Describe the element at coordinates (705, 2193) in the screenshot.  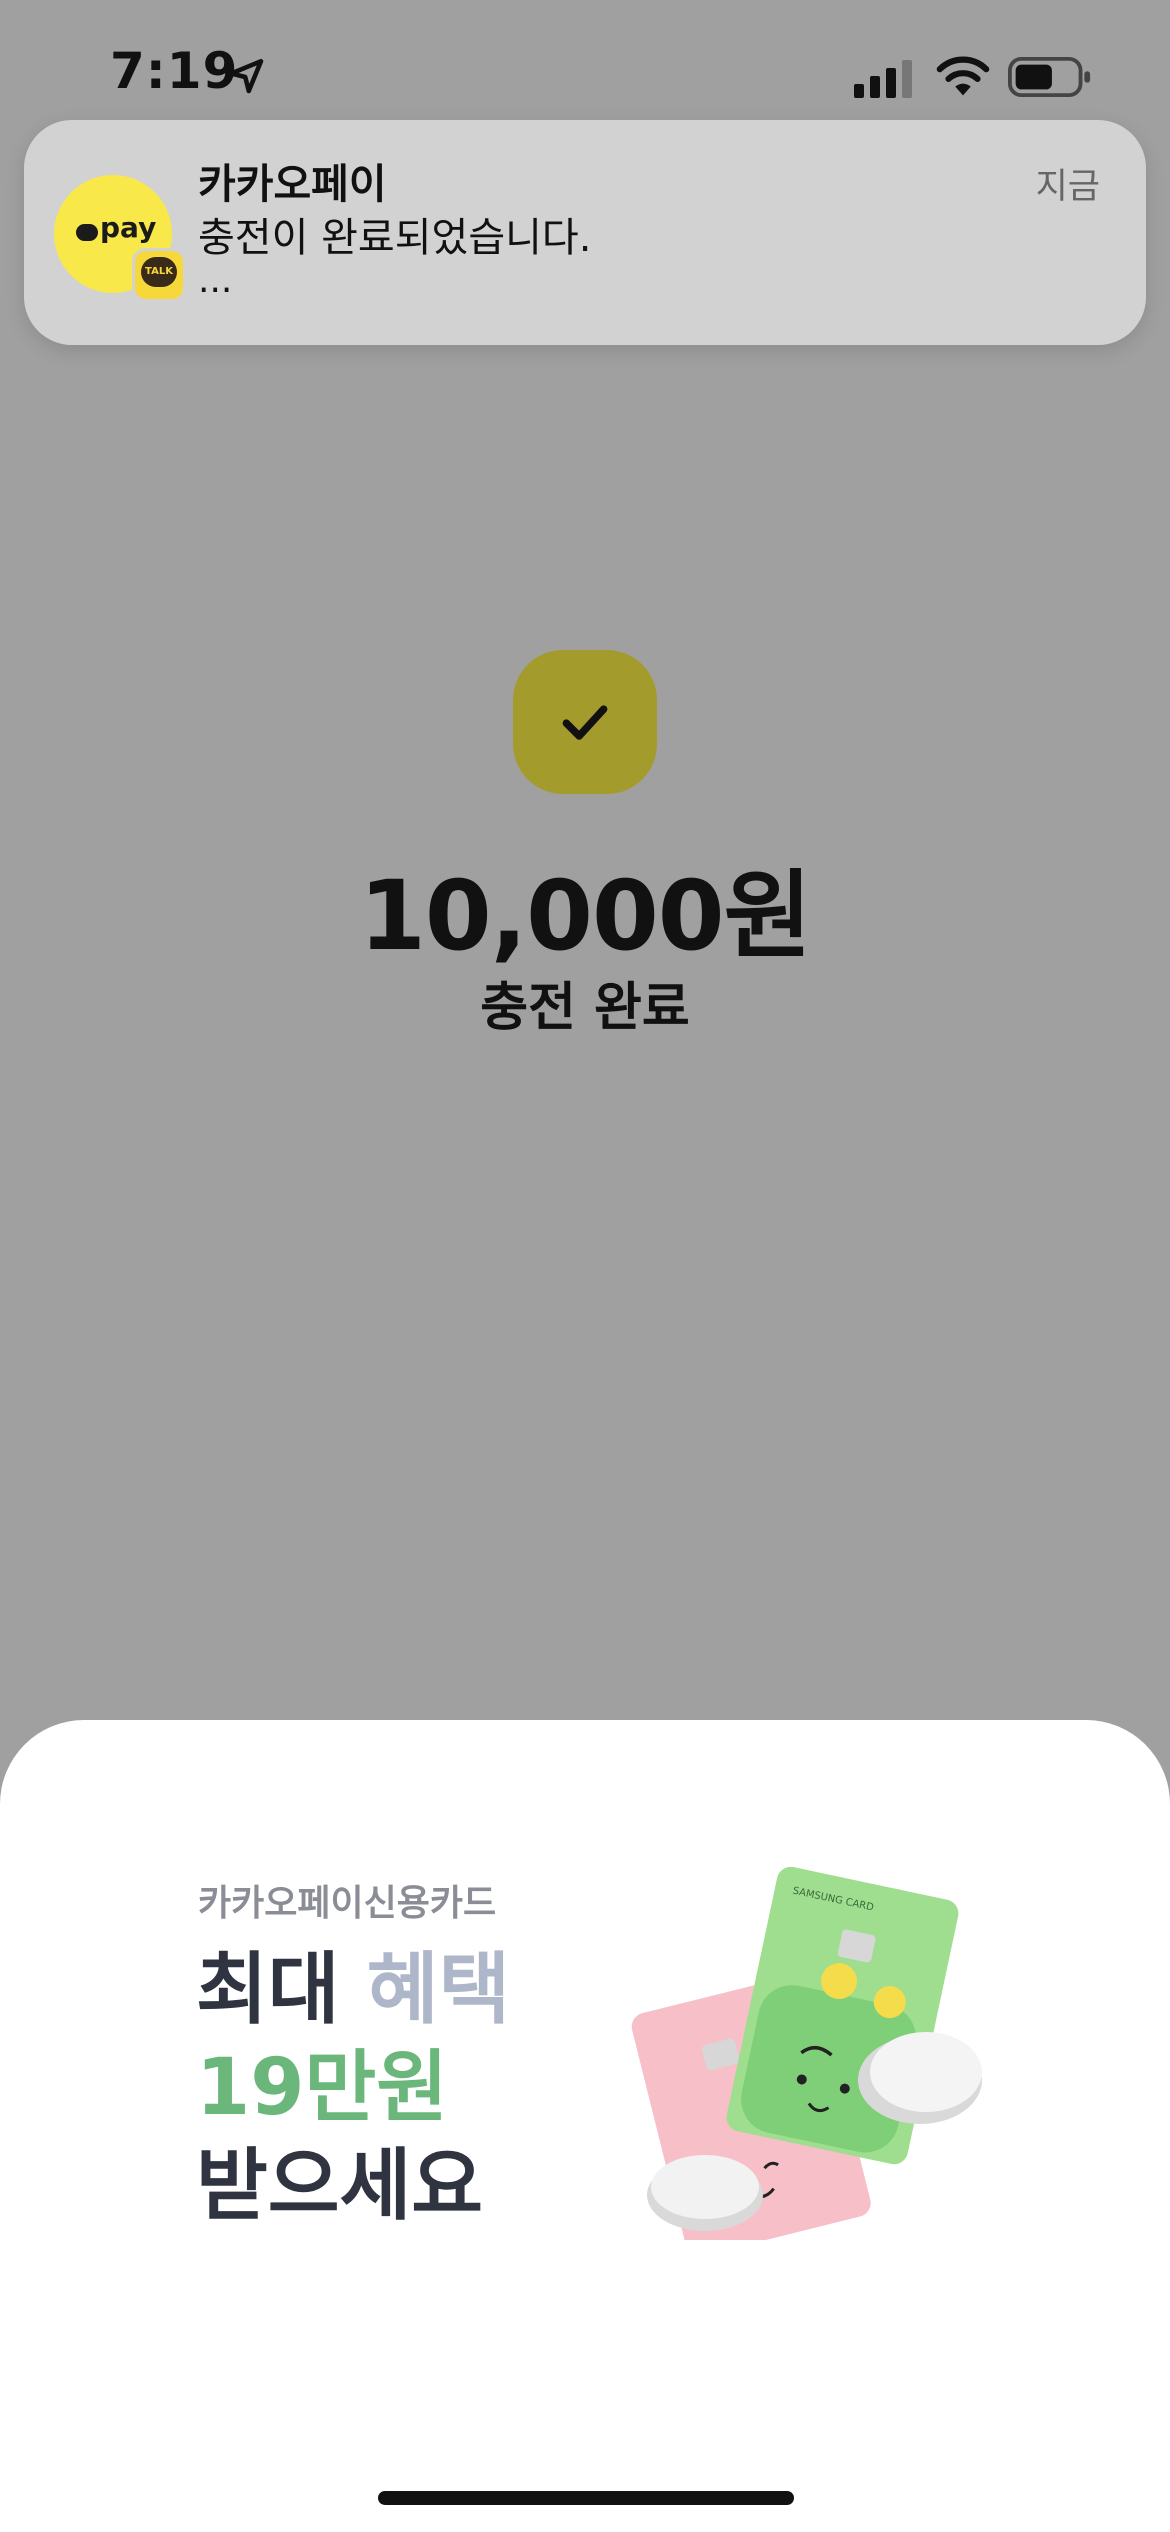
I see `coin-left-icon` at that location.